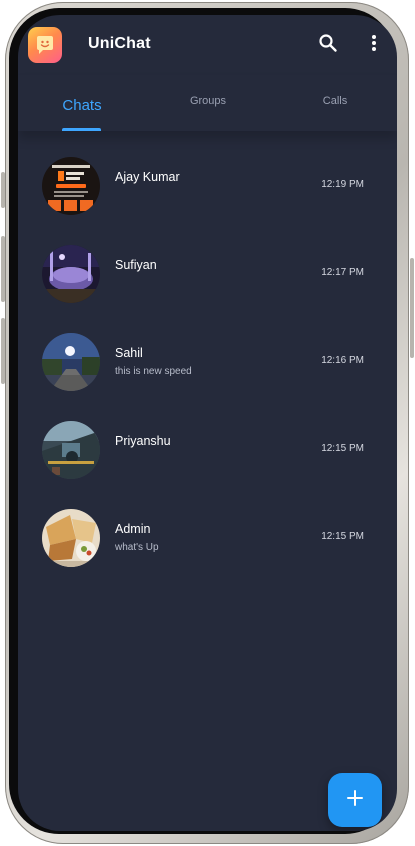 The height and width of the screenshot is (846, 415). I want to click on tab-groups: Groups, so click(208, 101).